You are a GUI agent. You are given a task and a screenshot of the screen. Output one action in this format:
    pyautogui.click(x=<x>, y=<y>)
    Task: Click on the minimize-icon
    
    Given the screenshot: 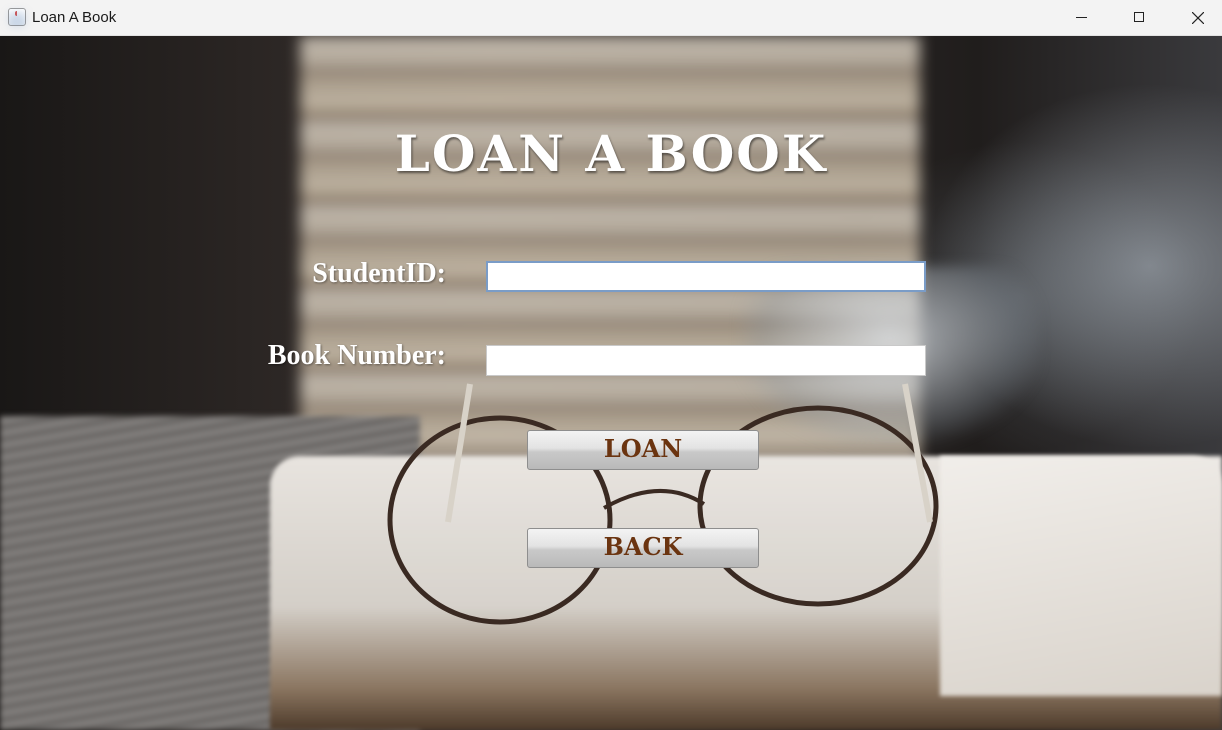 What is the action you would take?
    pyautogui.click(x=1081, y=17)
    